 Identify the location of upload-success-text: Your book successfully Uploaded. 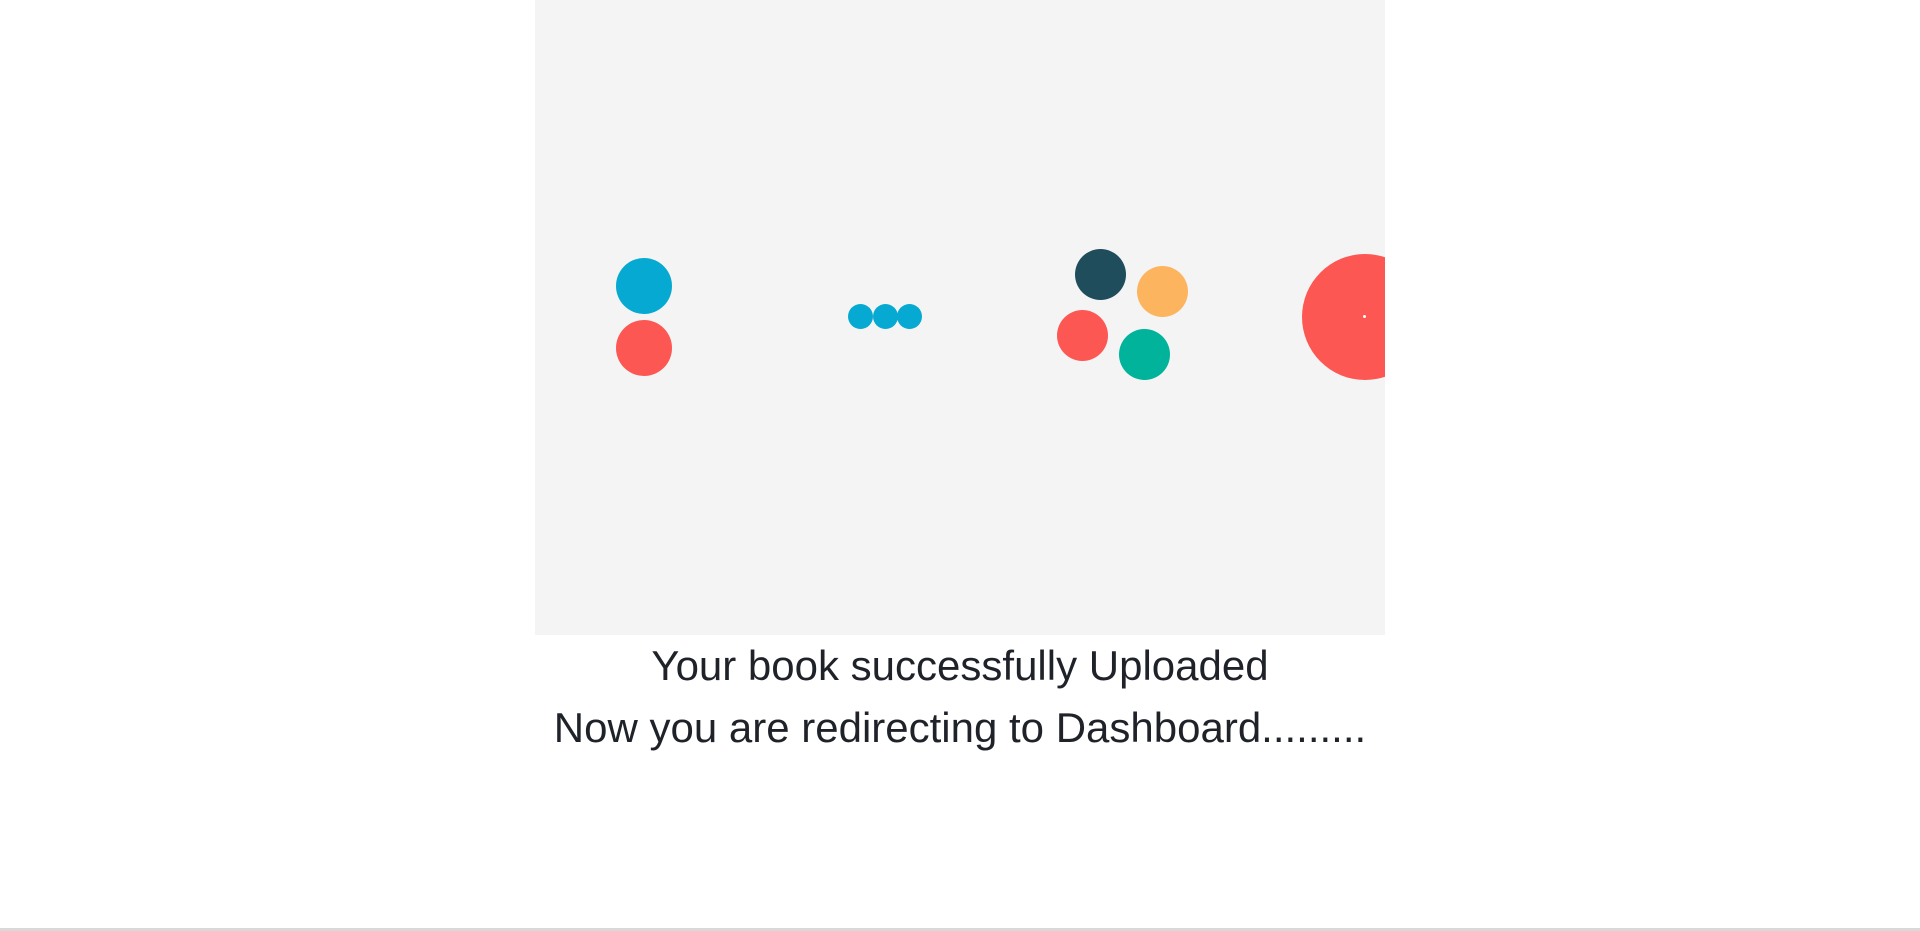
(960, 665).